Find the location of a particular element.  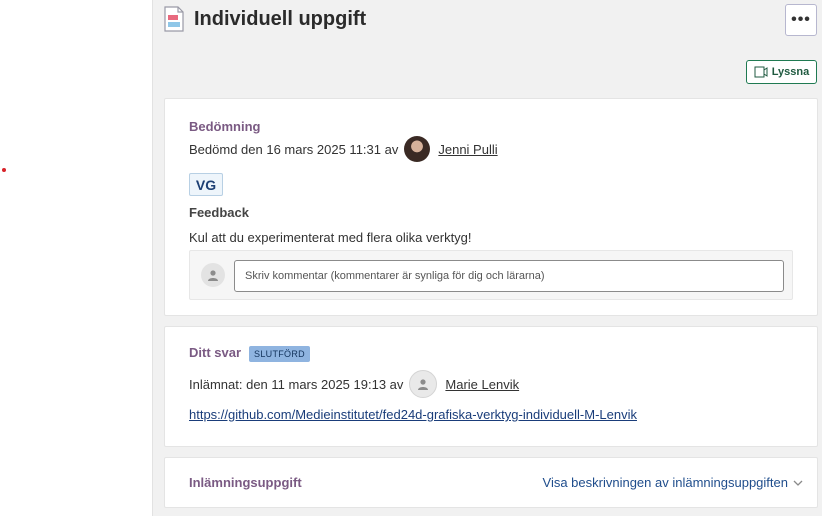

feedback-heading: Feedback is located at coordinates (219, 212).